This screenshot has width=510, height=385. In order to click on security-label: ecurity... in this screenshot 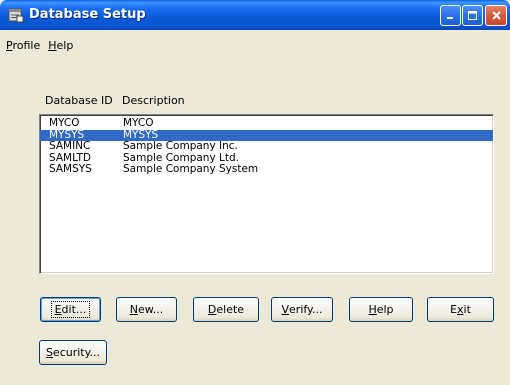, I will do `click(76, 352)`.